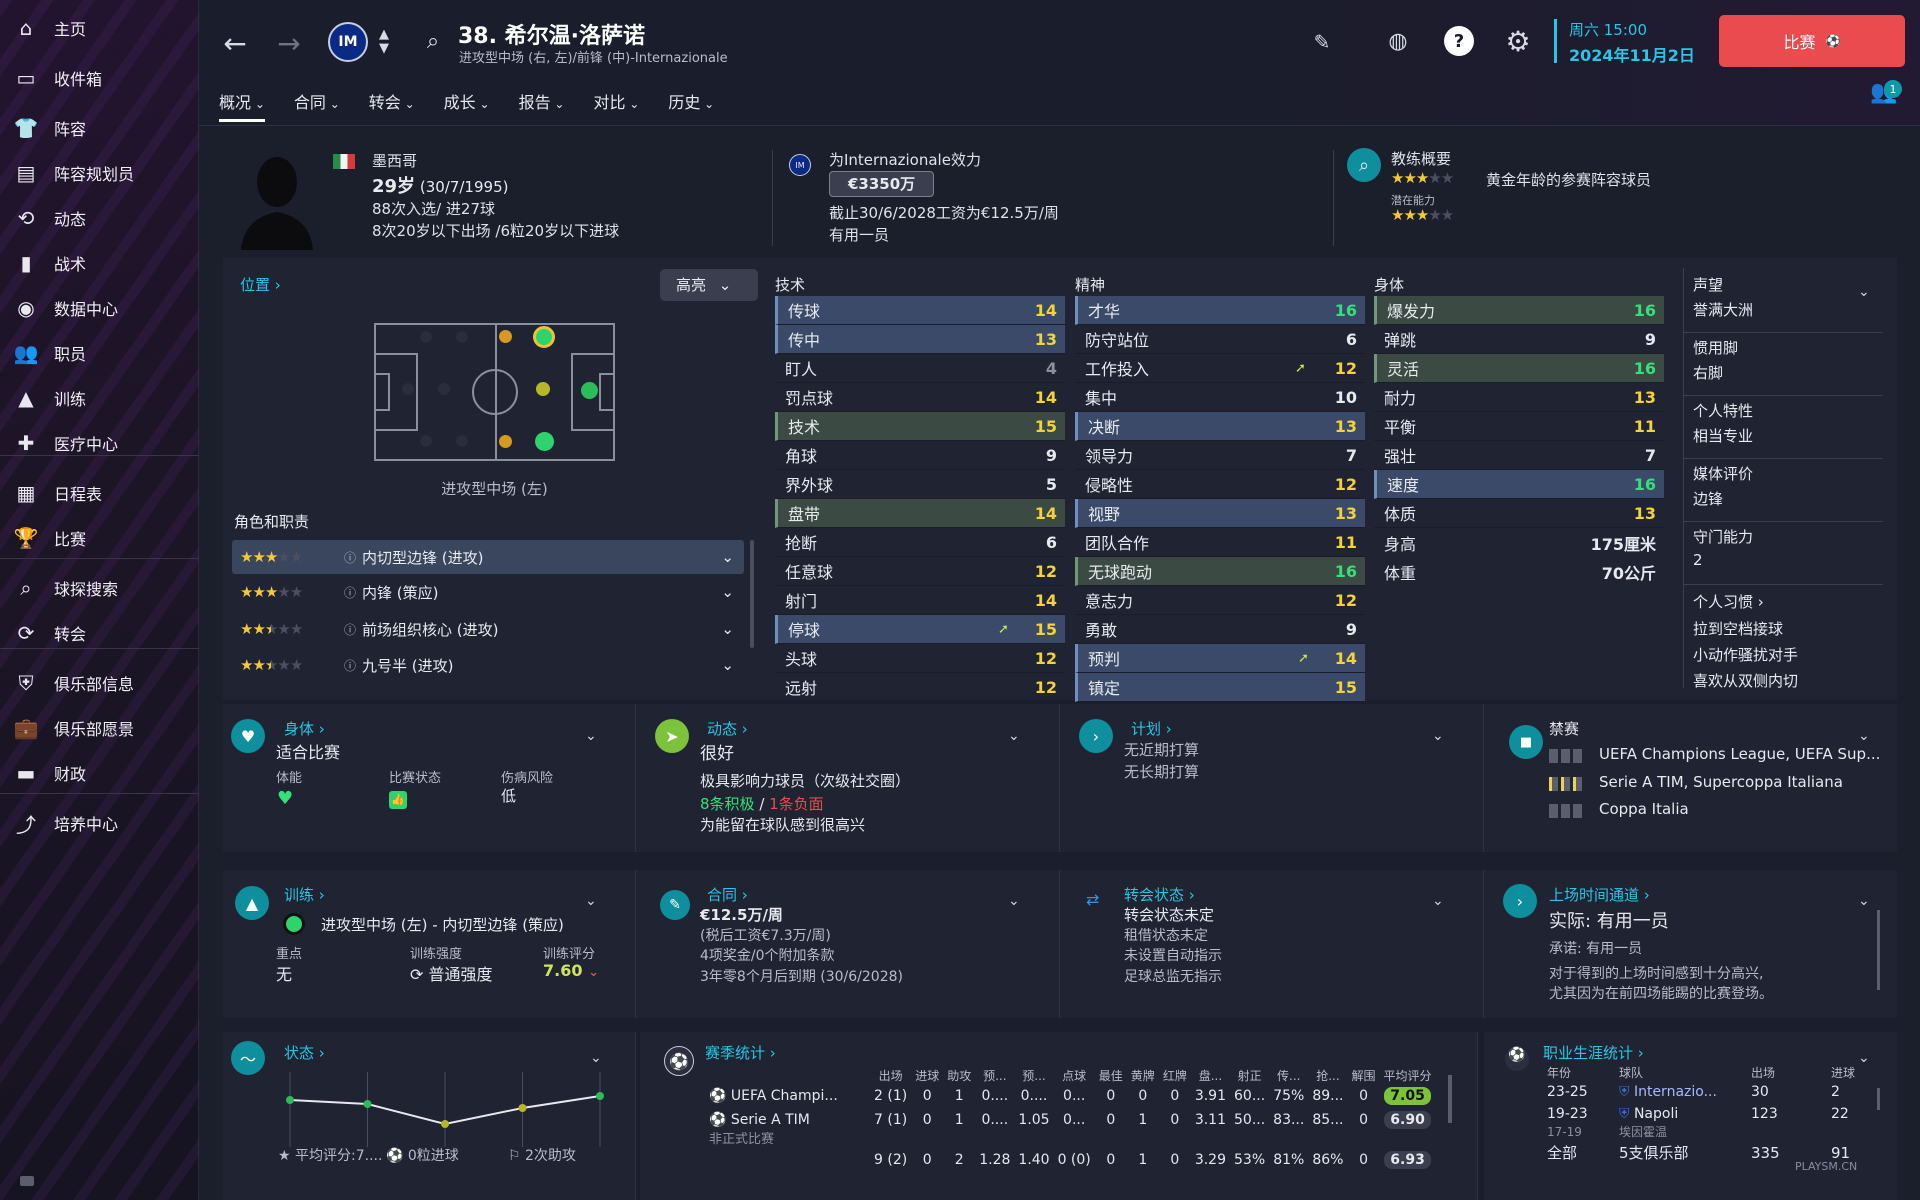  I want to click on career-col-header: 出场, so click(1787, 1072).